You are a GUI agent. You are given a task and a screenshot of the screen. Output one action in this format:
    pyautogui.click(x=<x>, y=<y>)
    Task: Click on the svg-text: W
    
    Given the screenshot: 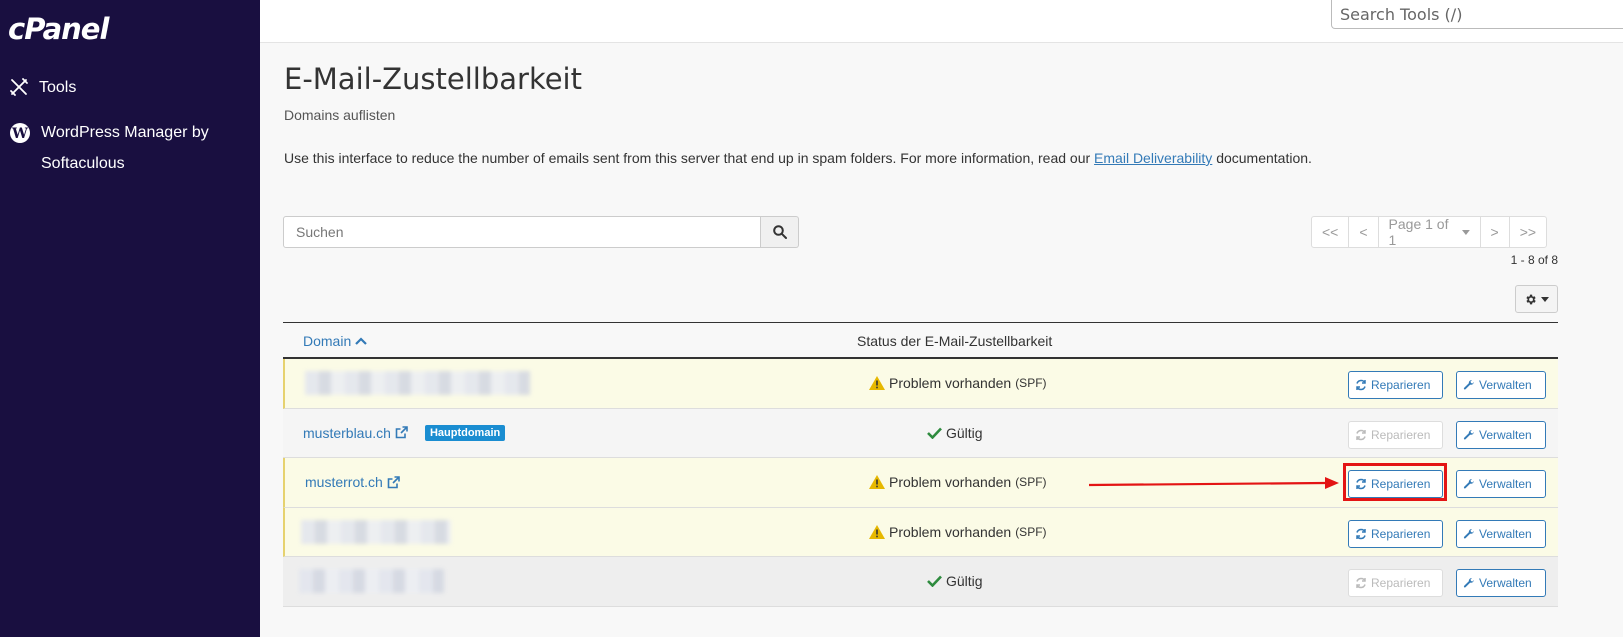 What is the action you would take?
    pyautogui.click(x=19, y=134)
    